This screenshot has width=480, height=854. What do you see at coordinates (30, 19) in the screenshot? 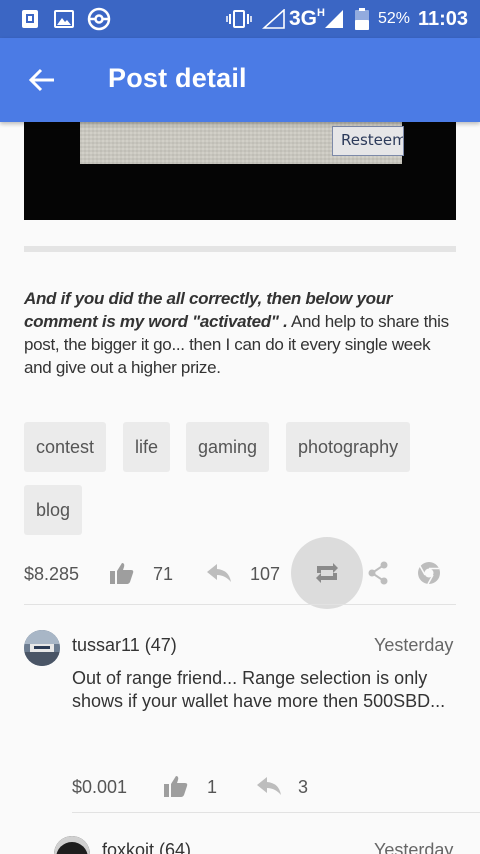
I see `sim-card-icon` at bounding box center [30, 19].